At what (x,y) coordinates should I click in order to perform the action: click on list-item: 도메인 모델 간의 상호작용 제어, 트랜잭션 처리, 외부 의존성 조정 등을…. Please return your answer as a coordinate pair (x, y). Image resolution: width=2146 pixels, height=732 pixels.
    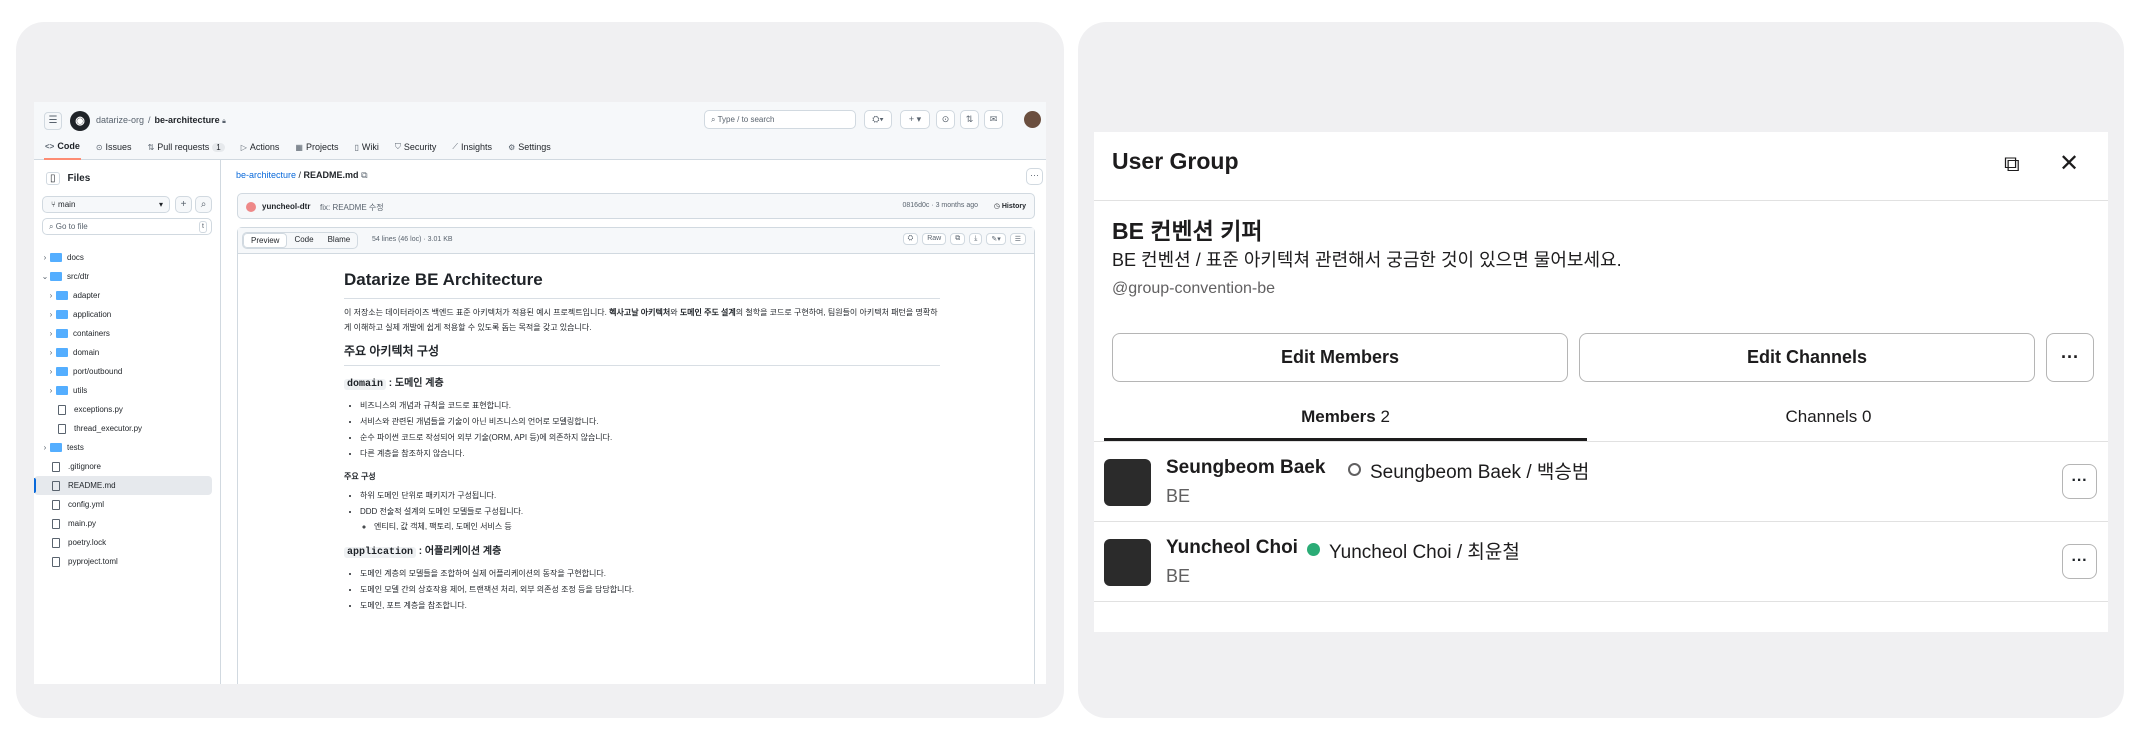
    Looking at the image, I should click on (650, 589).